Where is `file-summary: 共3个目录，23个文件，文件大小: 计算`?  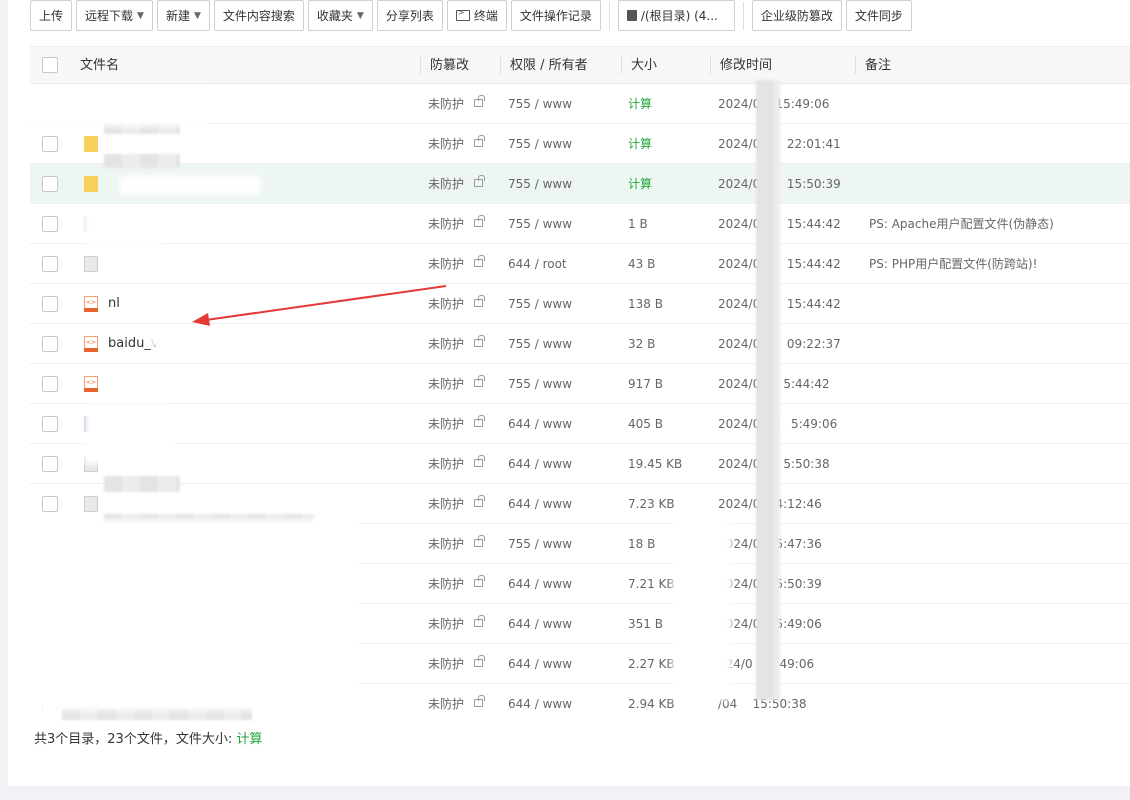 file-summary: 共3个目录，23个文件，文件大小: 计算 is located at coordinates (148, 737).